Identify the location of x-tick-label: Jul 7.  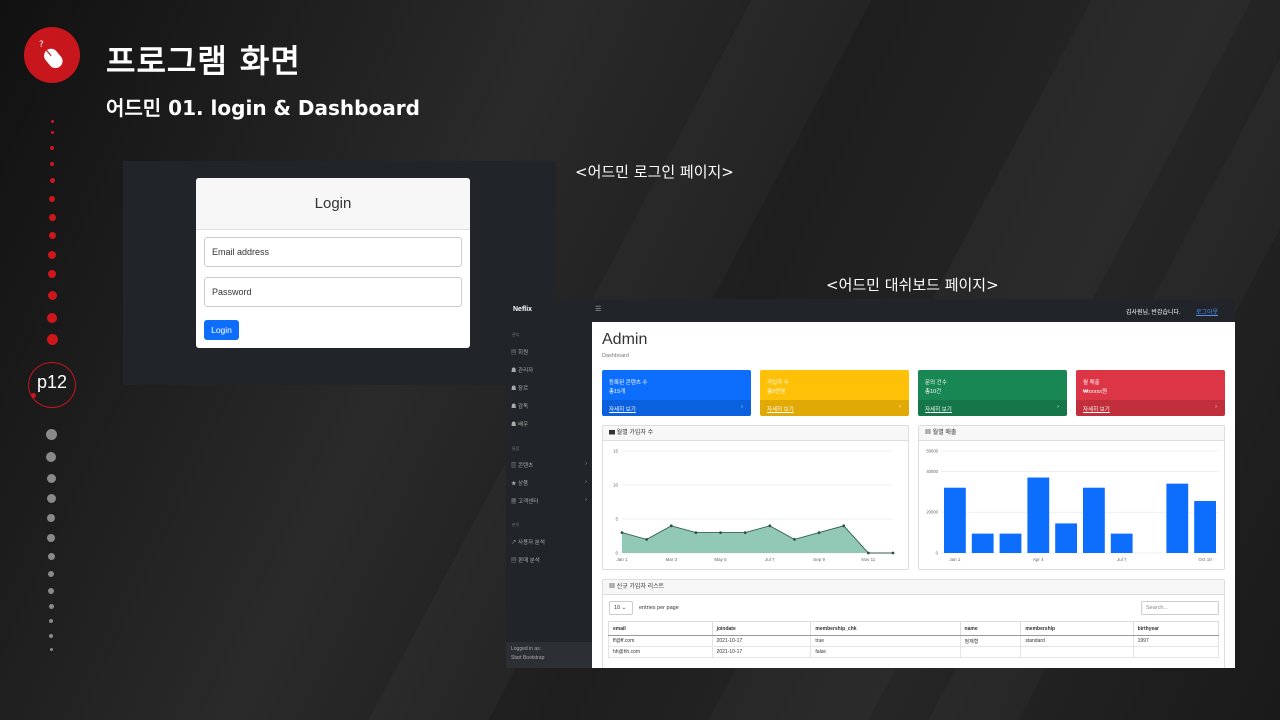
(770, 559).